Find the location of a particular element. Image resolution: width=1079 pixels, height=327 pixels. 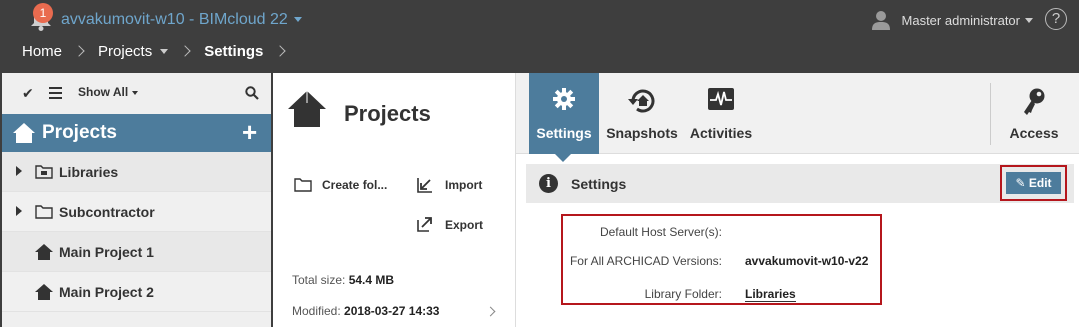

edit-button: ✎ Edit is located at coordinates (1033, 183).